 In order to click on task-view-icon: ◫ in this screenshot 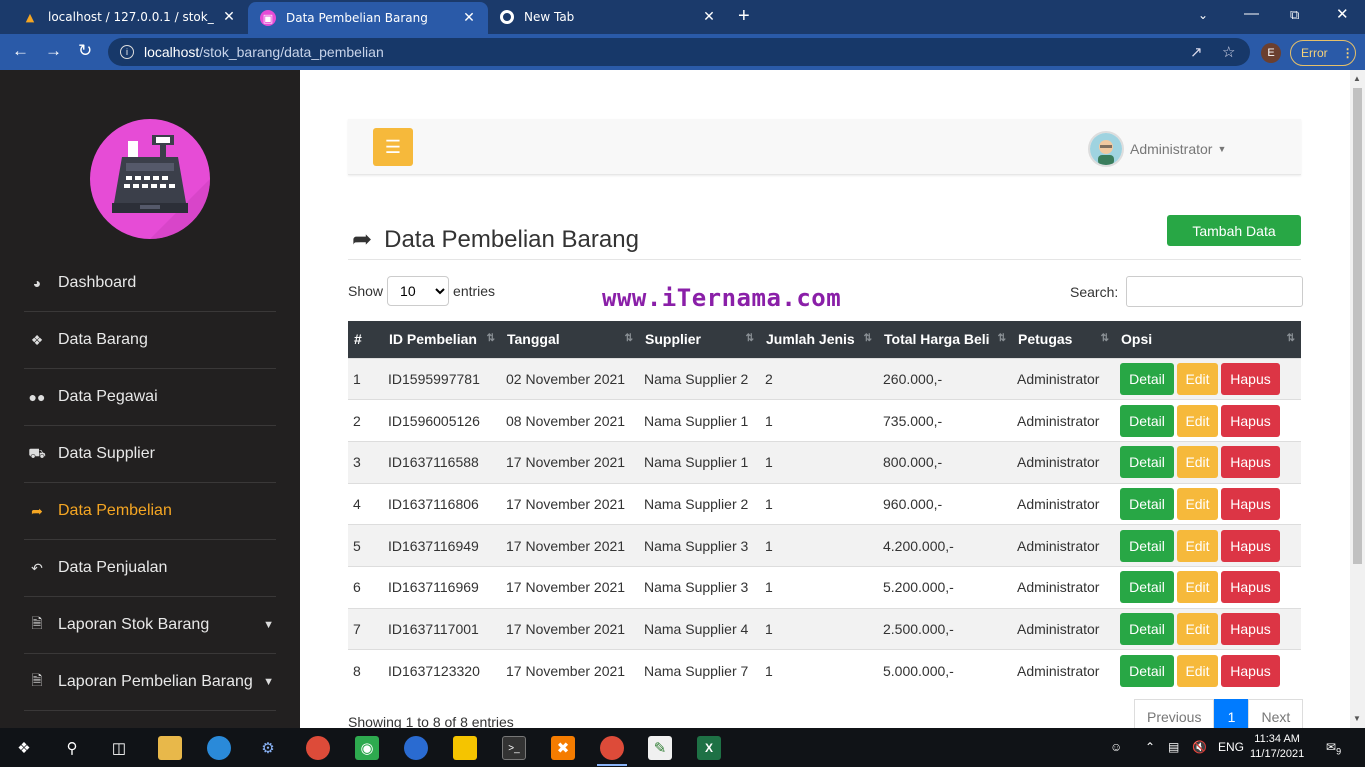, I will do `click(119, 748)`.